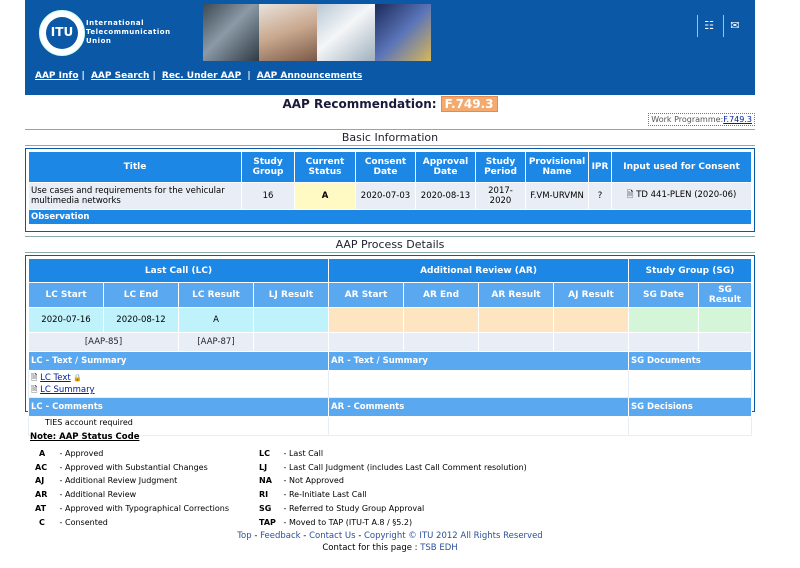 The image size is (800, 568). I want to click on ar-end-value, so click(441, 320).